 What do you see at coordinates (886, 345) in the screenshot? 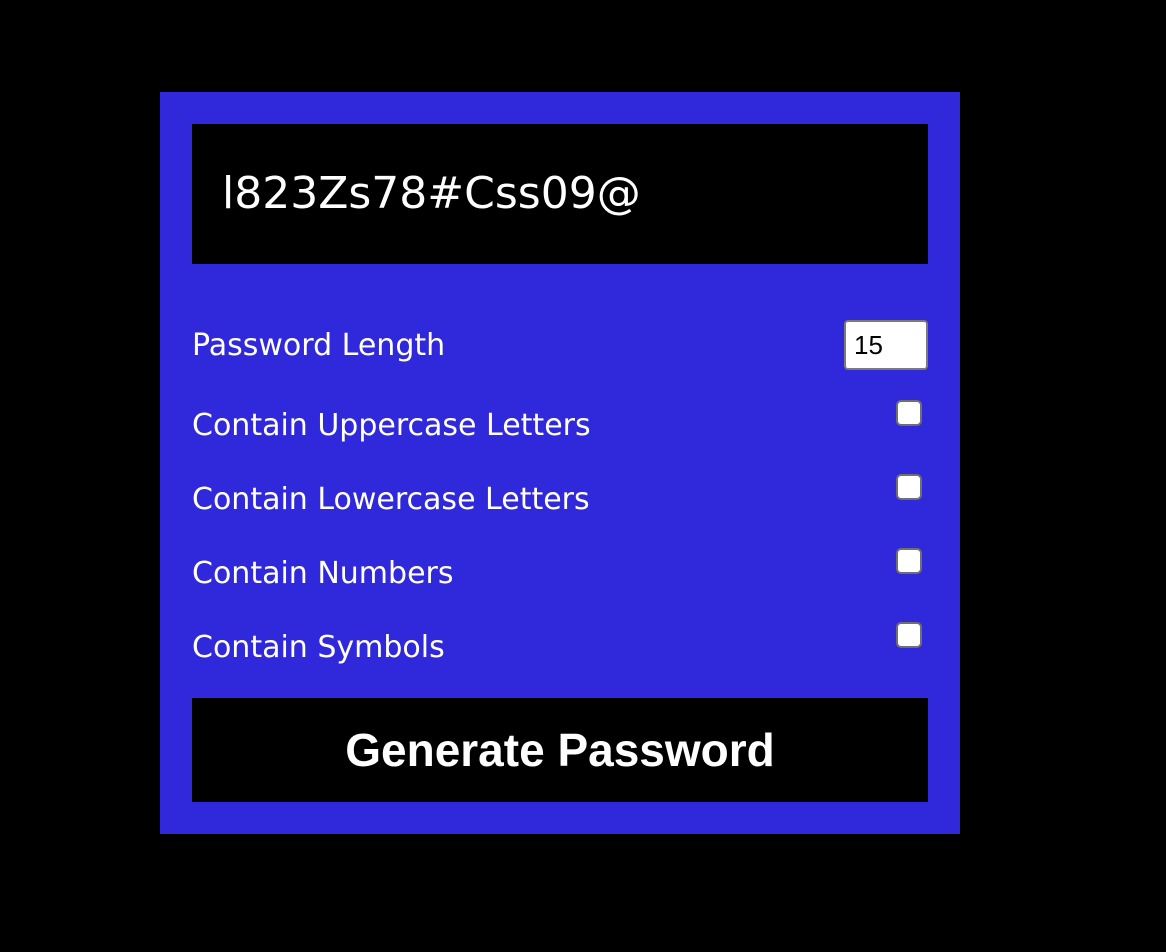
I see `password-length-input` at bounding box center [886, 345].